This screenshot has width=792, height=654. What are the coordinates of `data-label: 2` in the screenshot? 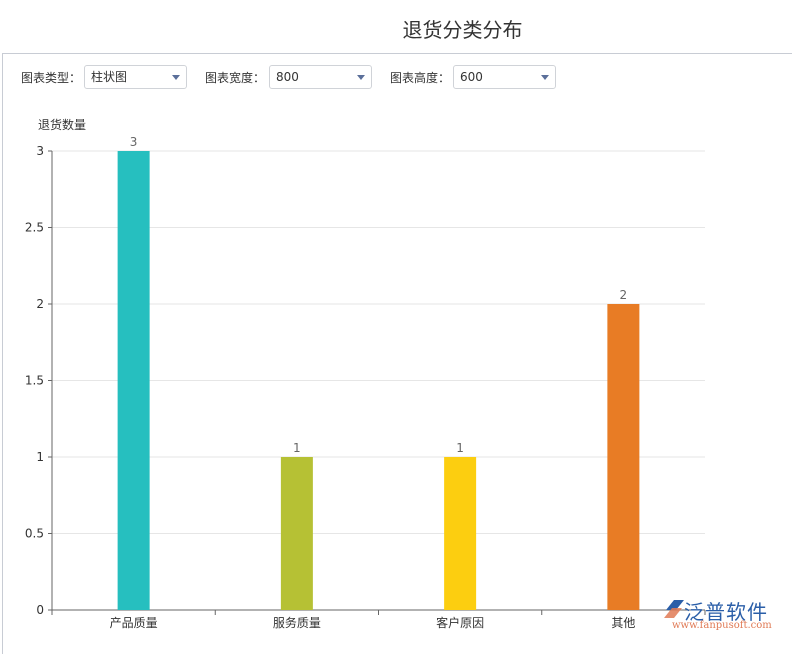 It's located at (624, 295).